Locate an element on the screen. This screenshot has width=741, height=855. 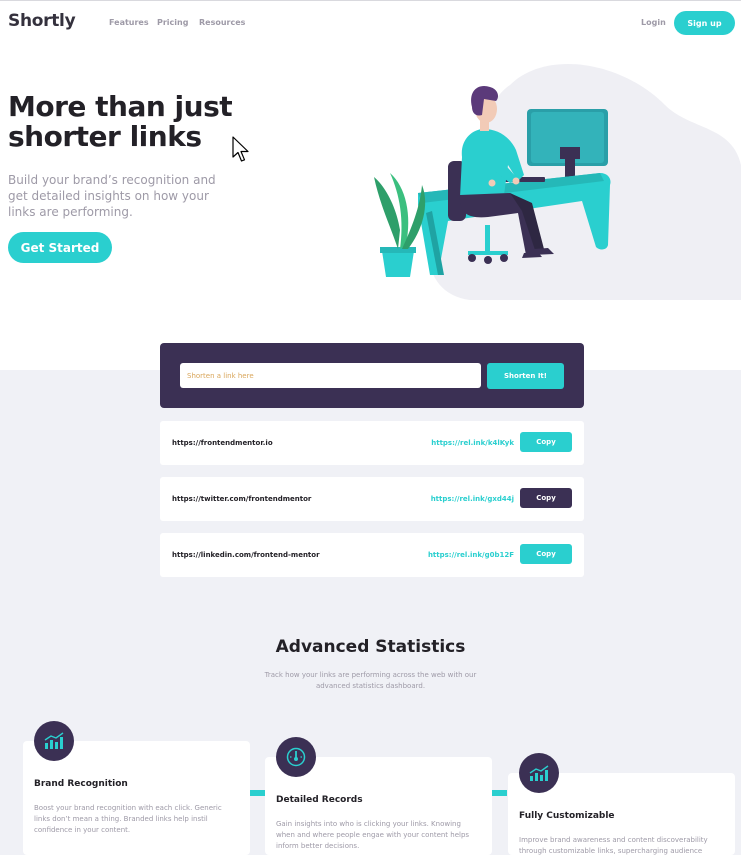
original-url: https://twitter.com/frontendmentor is located at coordinates (242, 499).